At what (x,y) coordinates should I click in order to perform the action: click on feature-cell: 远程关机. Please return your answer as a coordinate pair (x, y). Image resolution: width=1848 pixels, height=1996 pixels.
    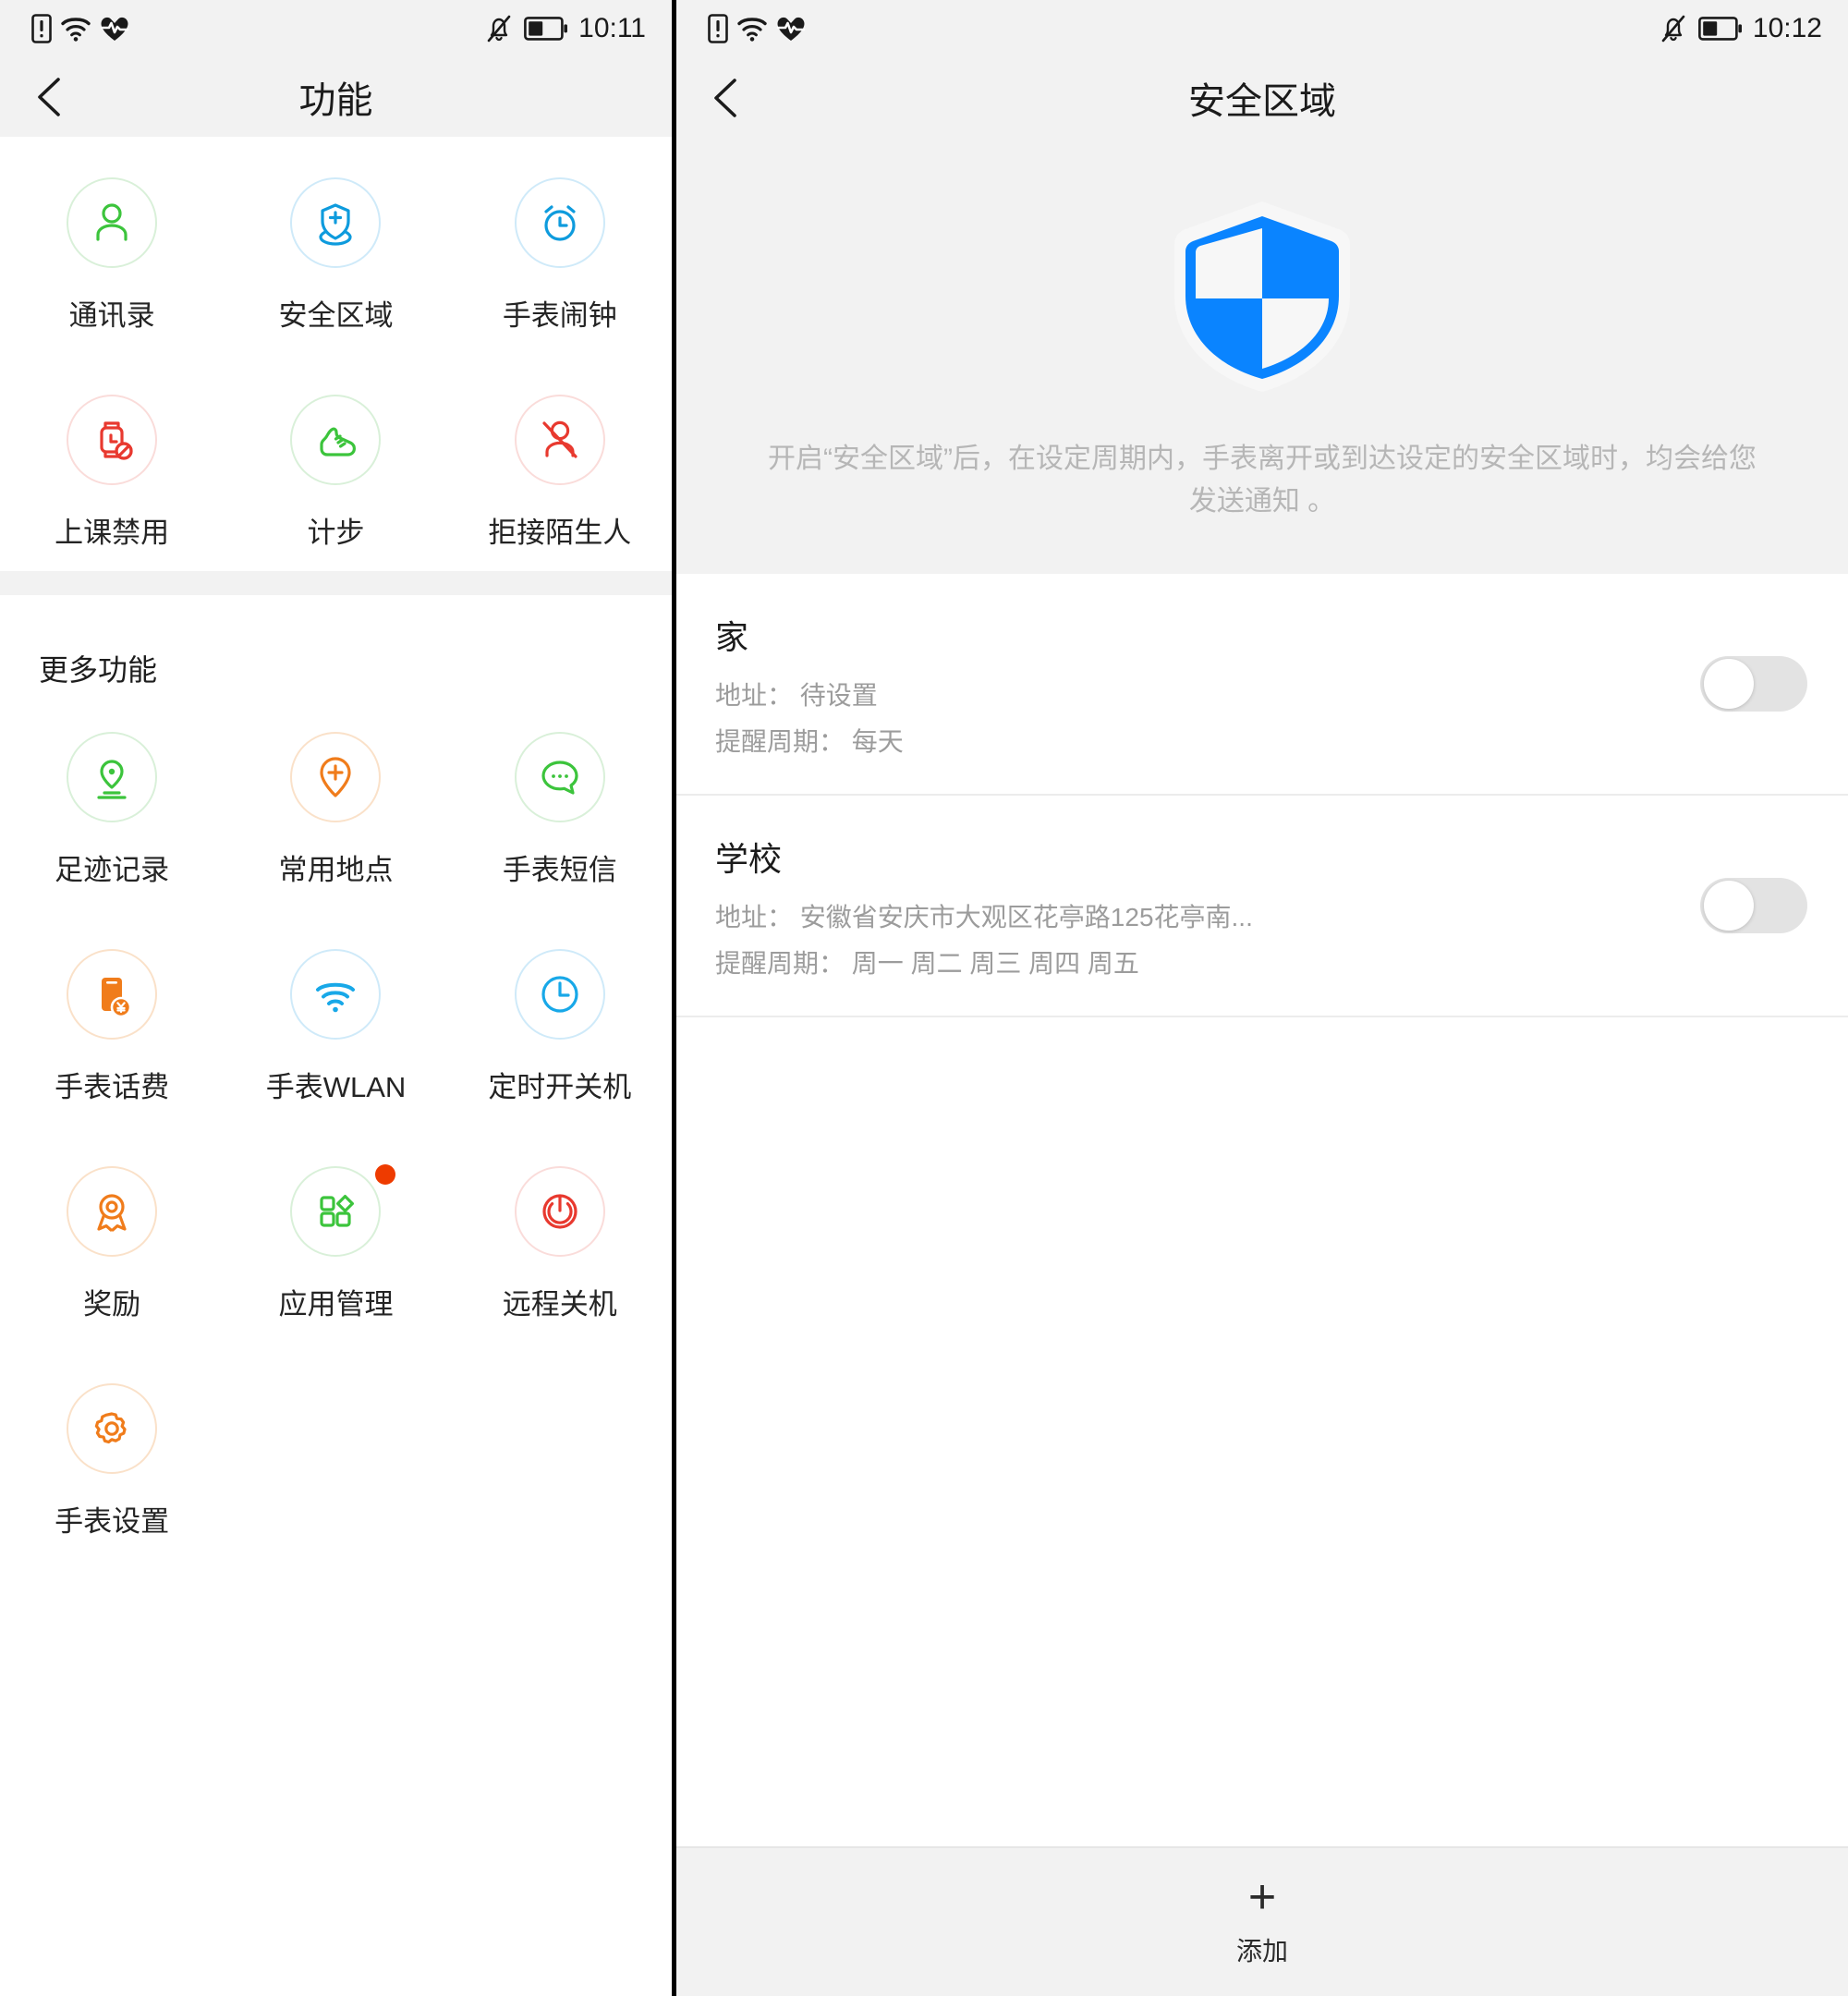
    Looking at the image, I should click on (560, 1237).